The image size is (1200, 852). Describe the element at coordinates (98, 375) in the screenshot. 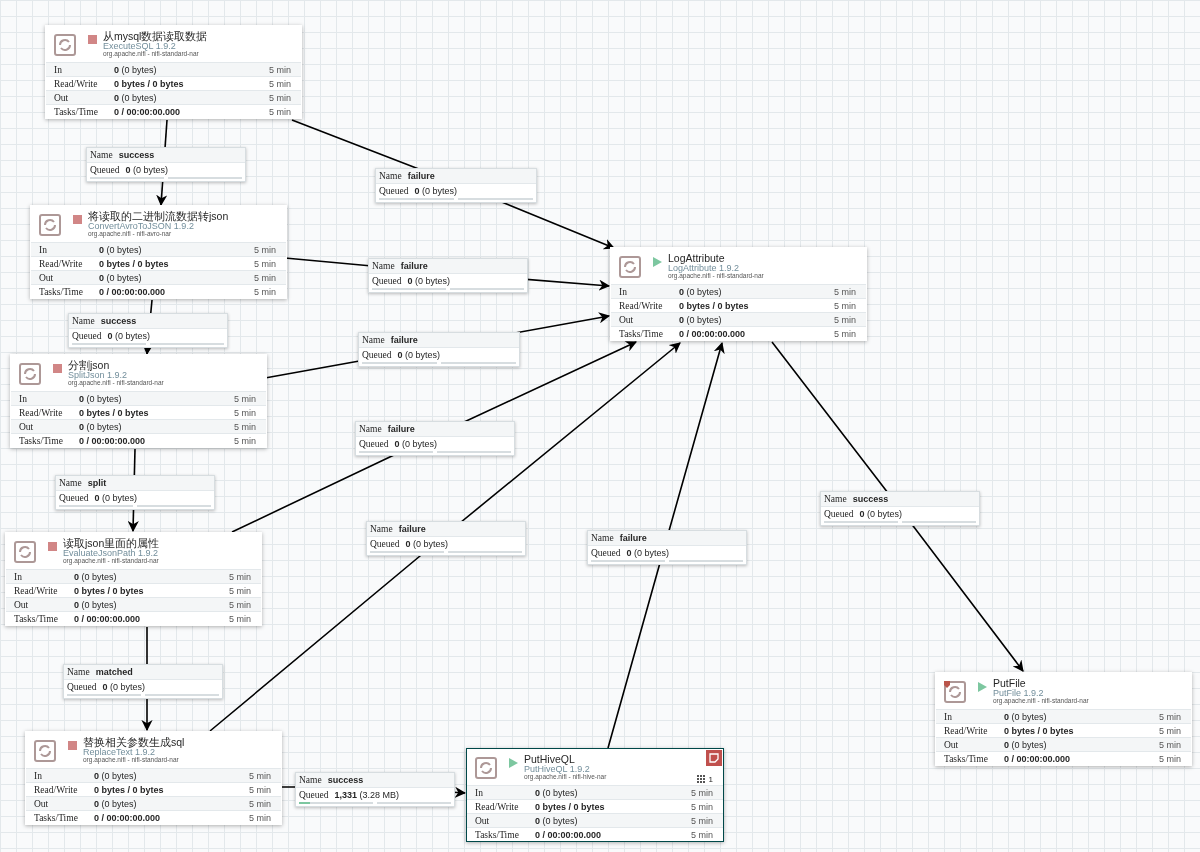

I see `processor-type: SplitJson 1.9.2` at that location.